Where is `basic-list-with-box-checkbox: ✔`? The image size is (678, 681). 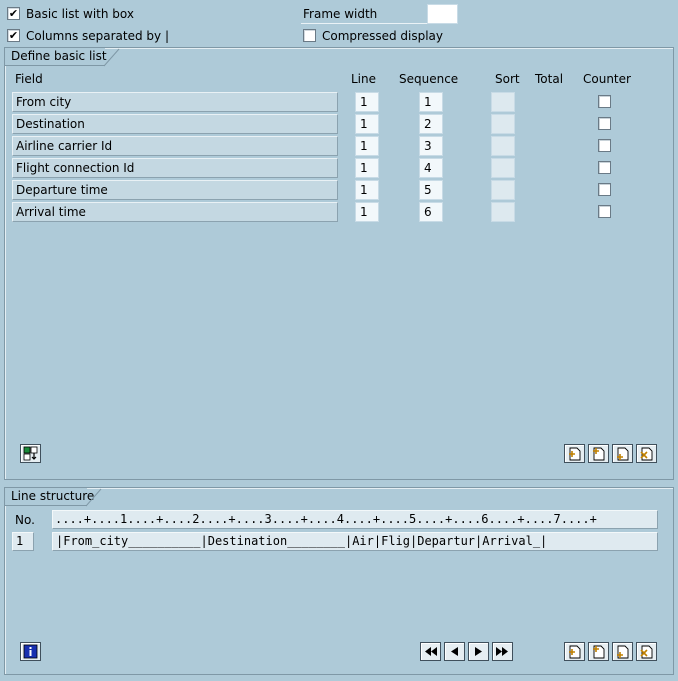 basic-list-with-box-checkbox: ✔ is located at coordinates (13, 13).